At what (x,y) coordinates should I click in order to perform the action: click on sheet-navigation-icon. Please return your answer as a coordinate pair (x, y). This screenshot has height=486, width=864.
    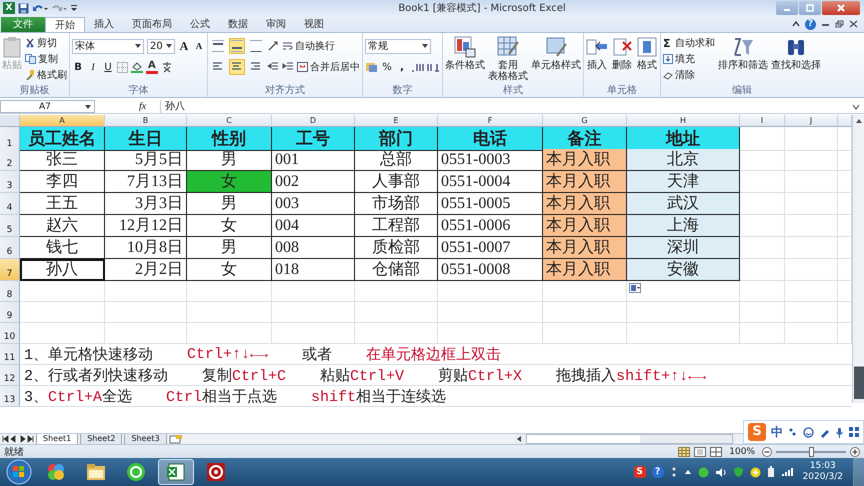
    Looking at the image, I should click on (18, 439).